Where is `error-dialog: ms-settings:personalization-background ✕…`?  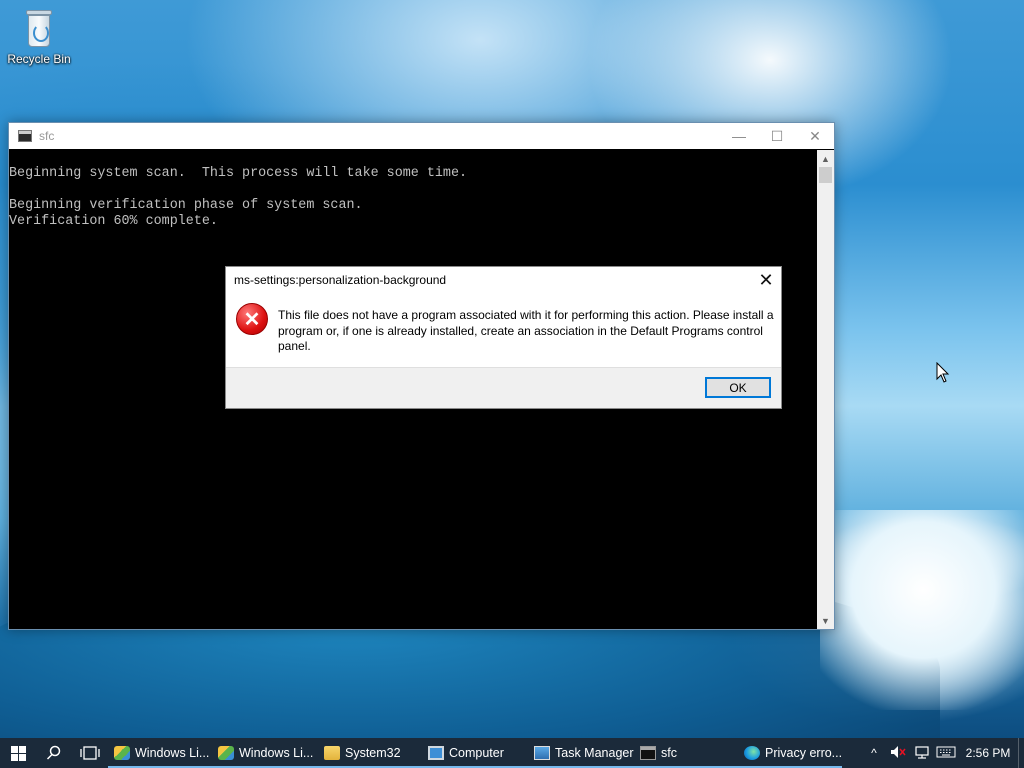
error-dialog: ms-settings:personalization-background ✕… is located at coordinates (503, 337).